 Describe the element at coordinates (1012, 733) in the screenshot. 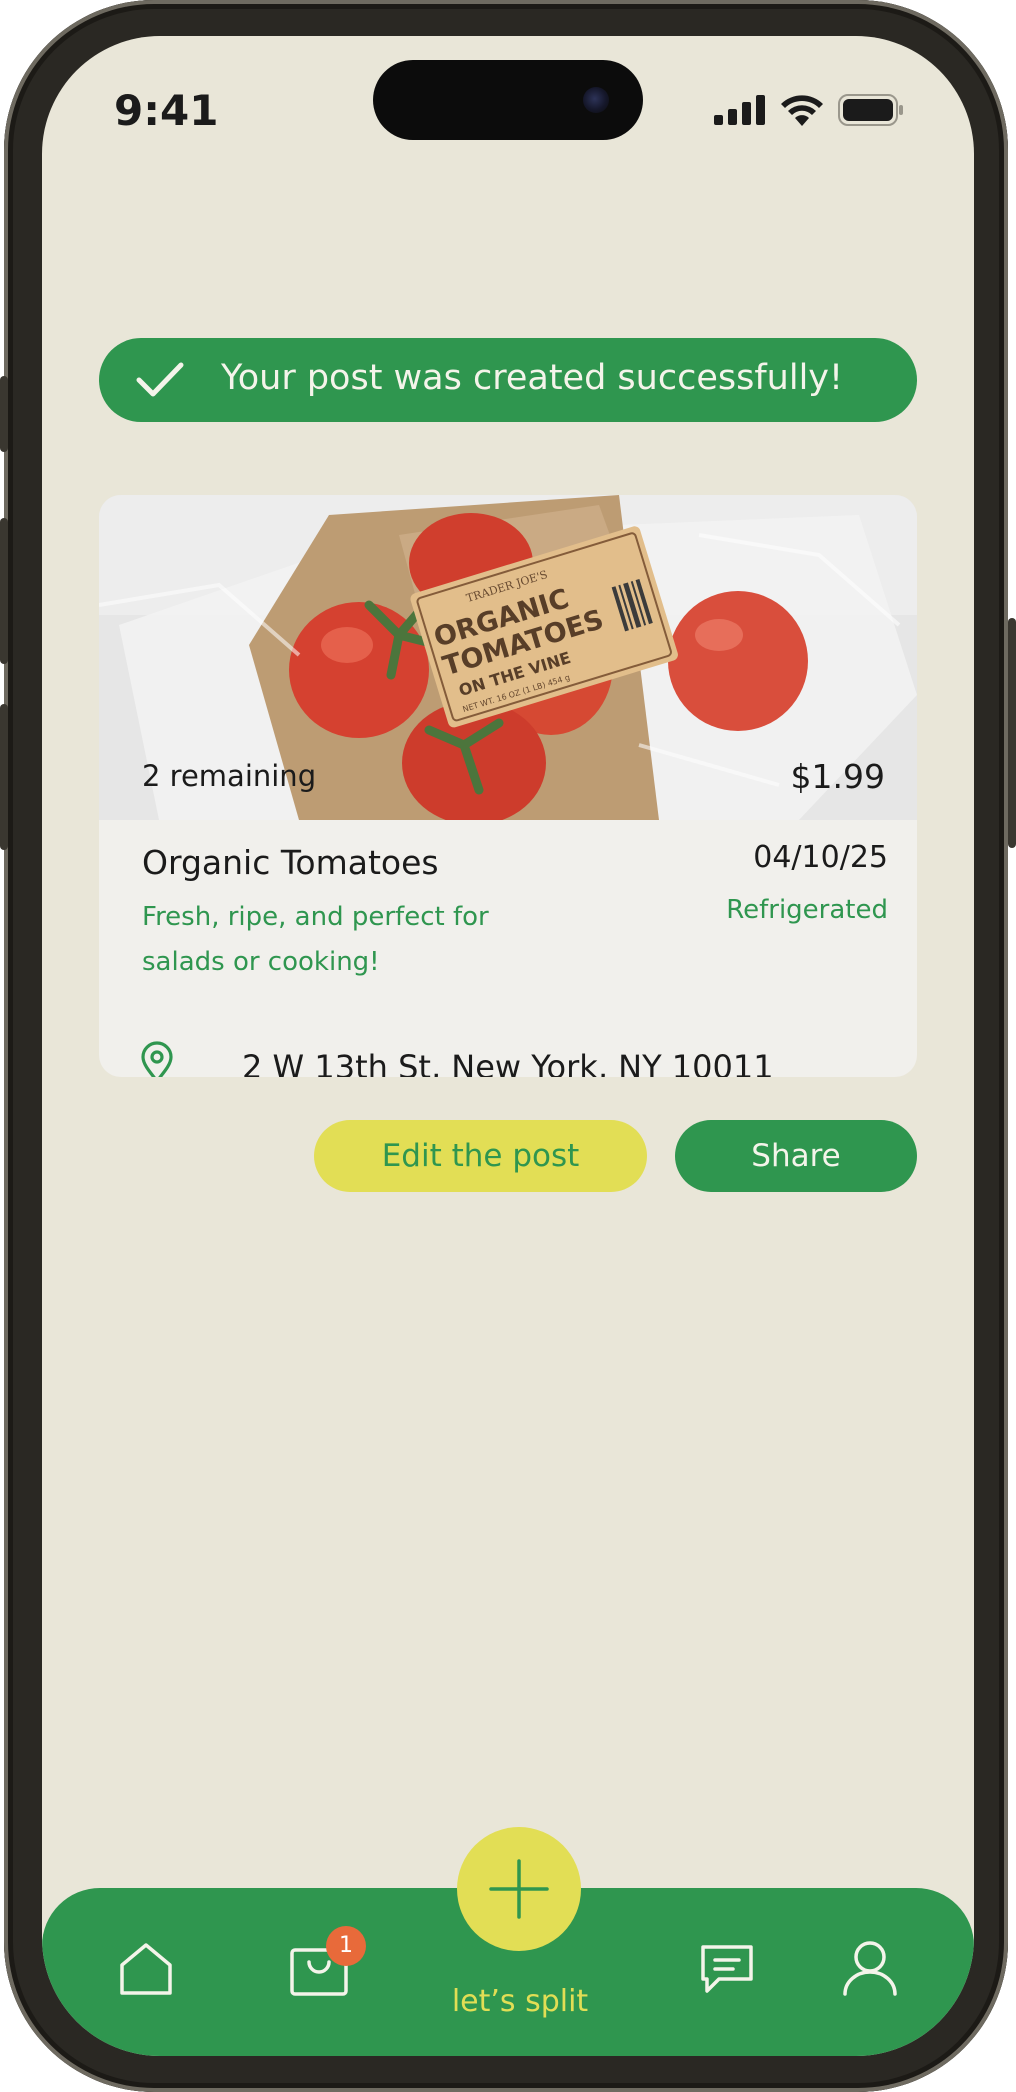

I see `power-button` at that location.